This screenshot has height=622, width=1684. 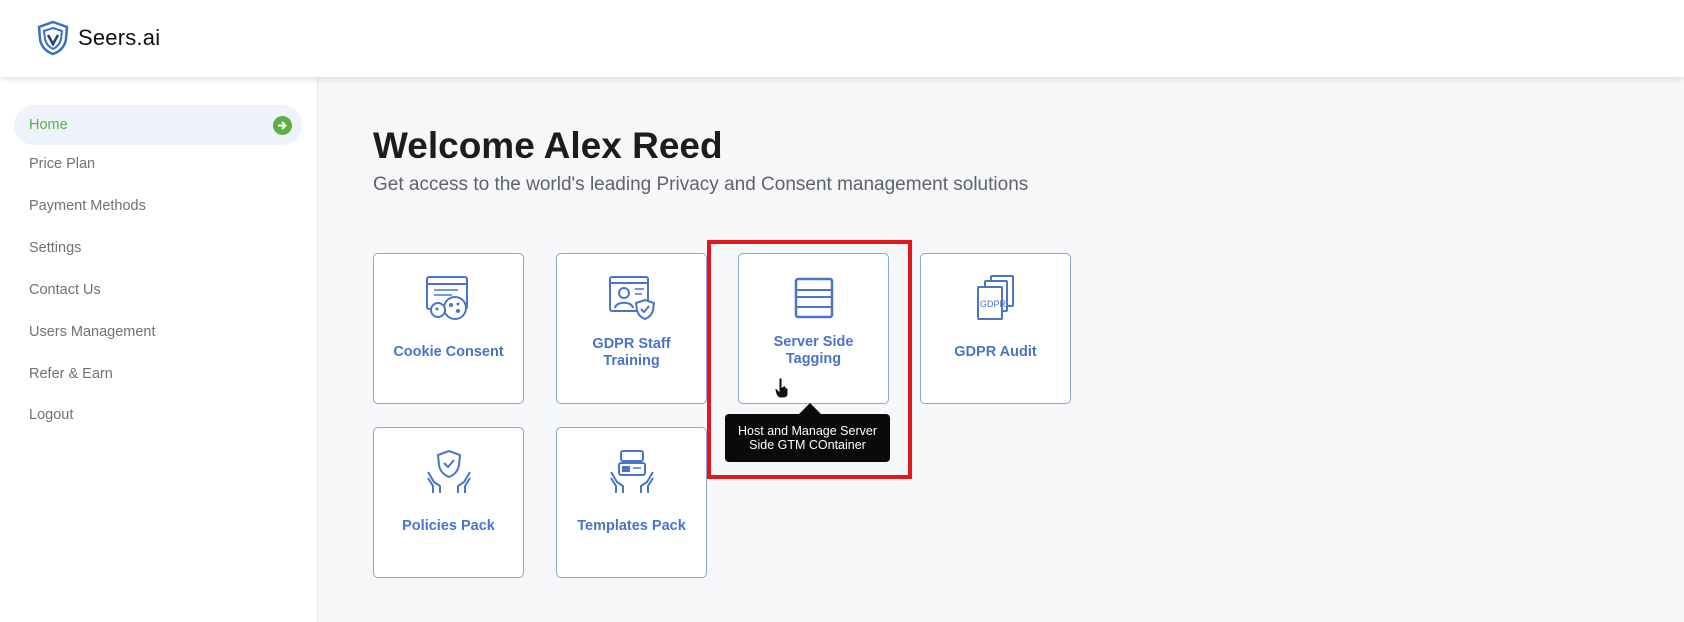 What do you see at coordinates (158, 248) in the screenshot?
I see `sidebar-item-settings: Settings` at bounding box center [158, 248].